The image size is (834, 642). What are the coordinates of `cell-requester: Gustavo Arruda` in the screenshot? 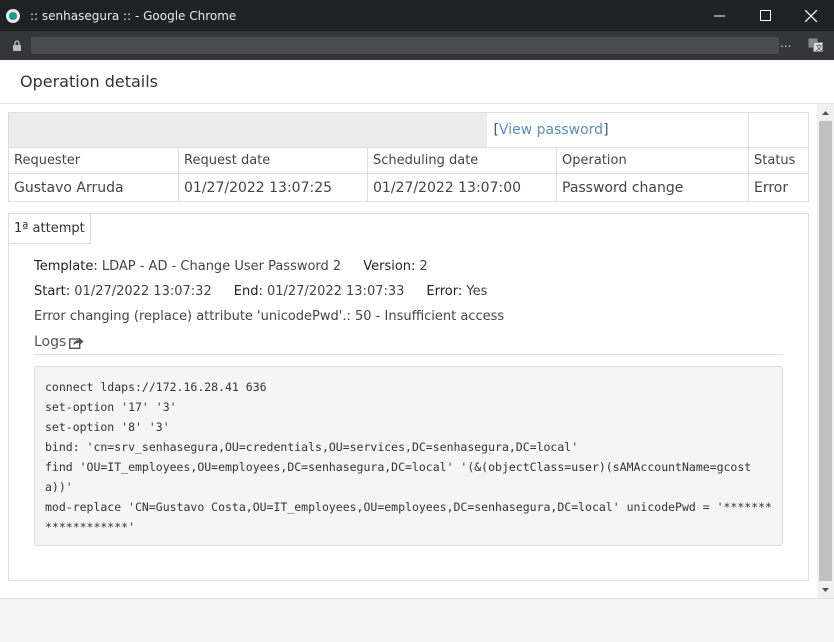 It's located at (93, 187).